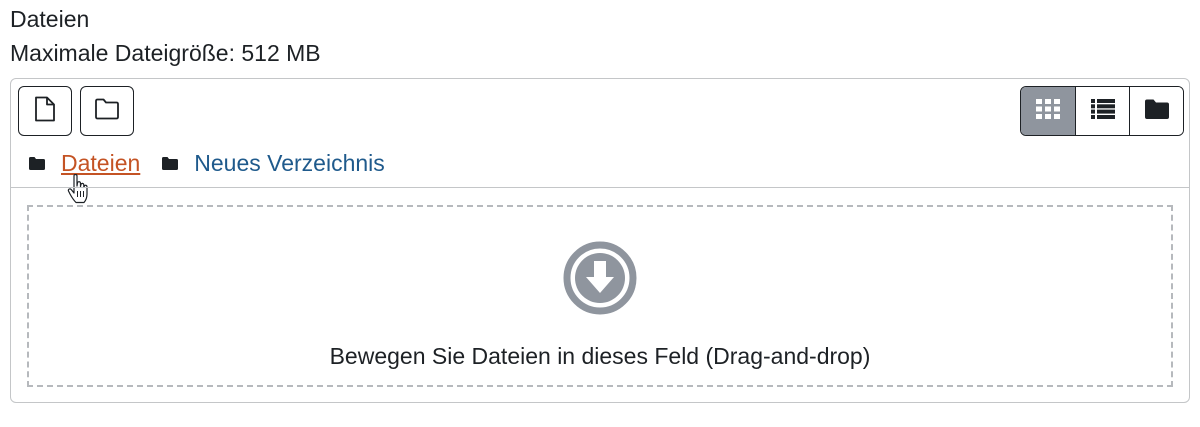  I want to click on view-mode-toggle, so click(1102, 111).